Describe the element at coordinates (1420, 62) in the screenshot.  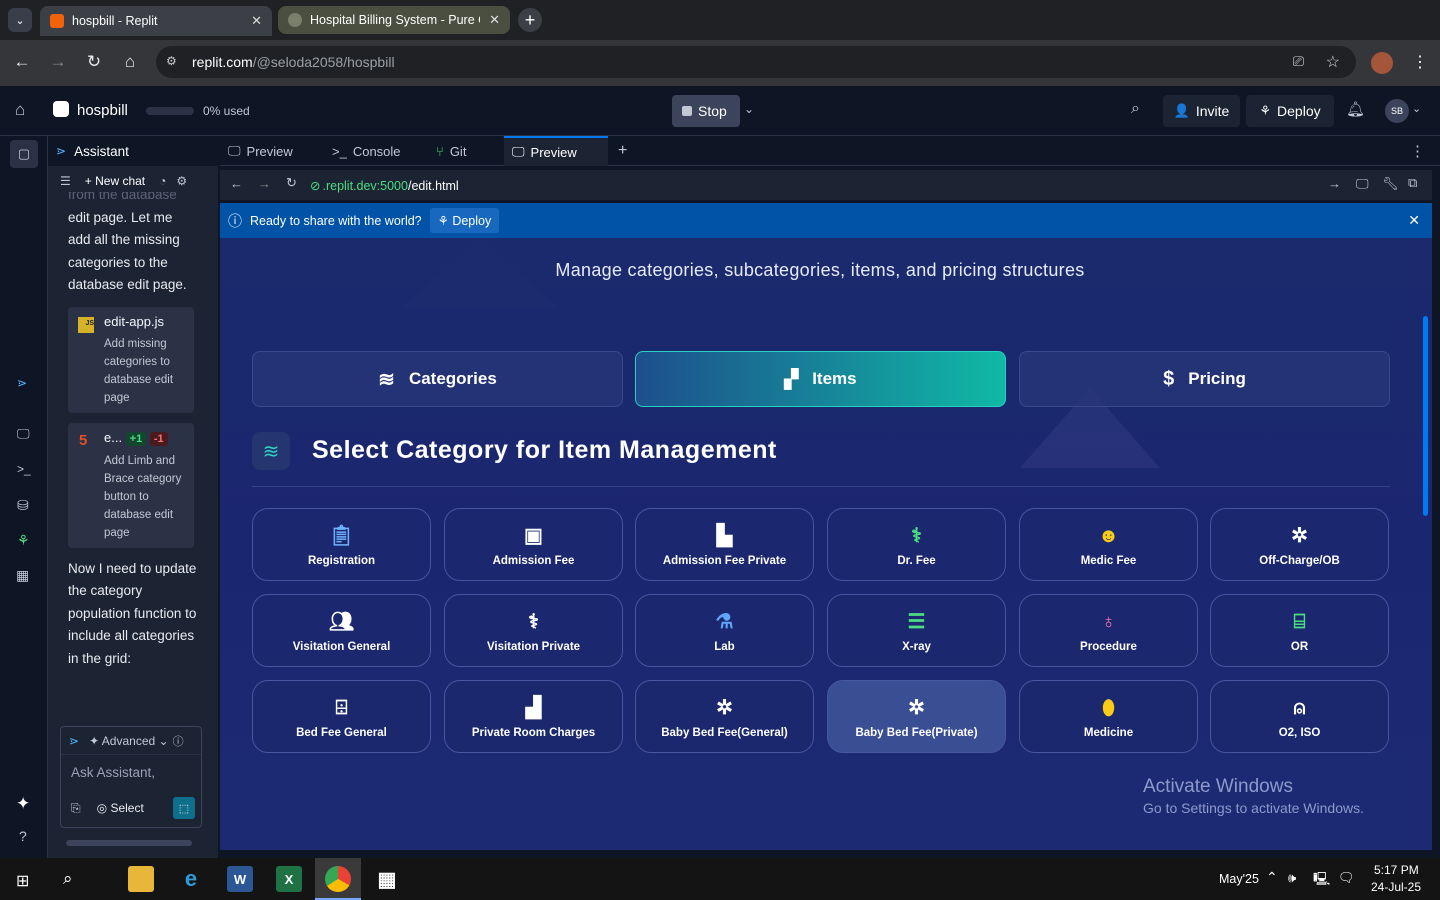
I see `browser-menu-icon: ⋮` at that location.